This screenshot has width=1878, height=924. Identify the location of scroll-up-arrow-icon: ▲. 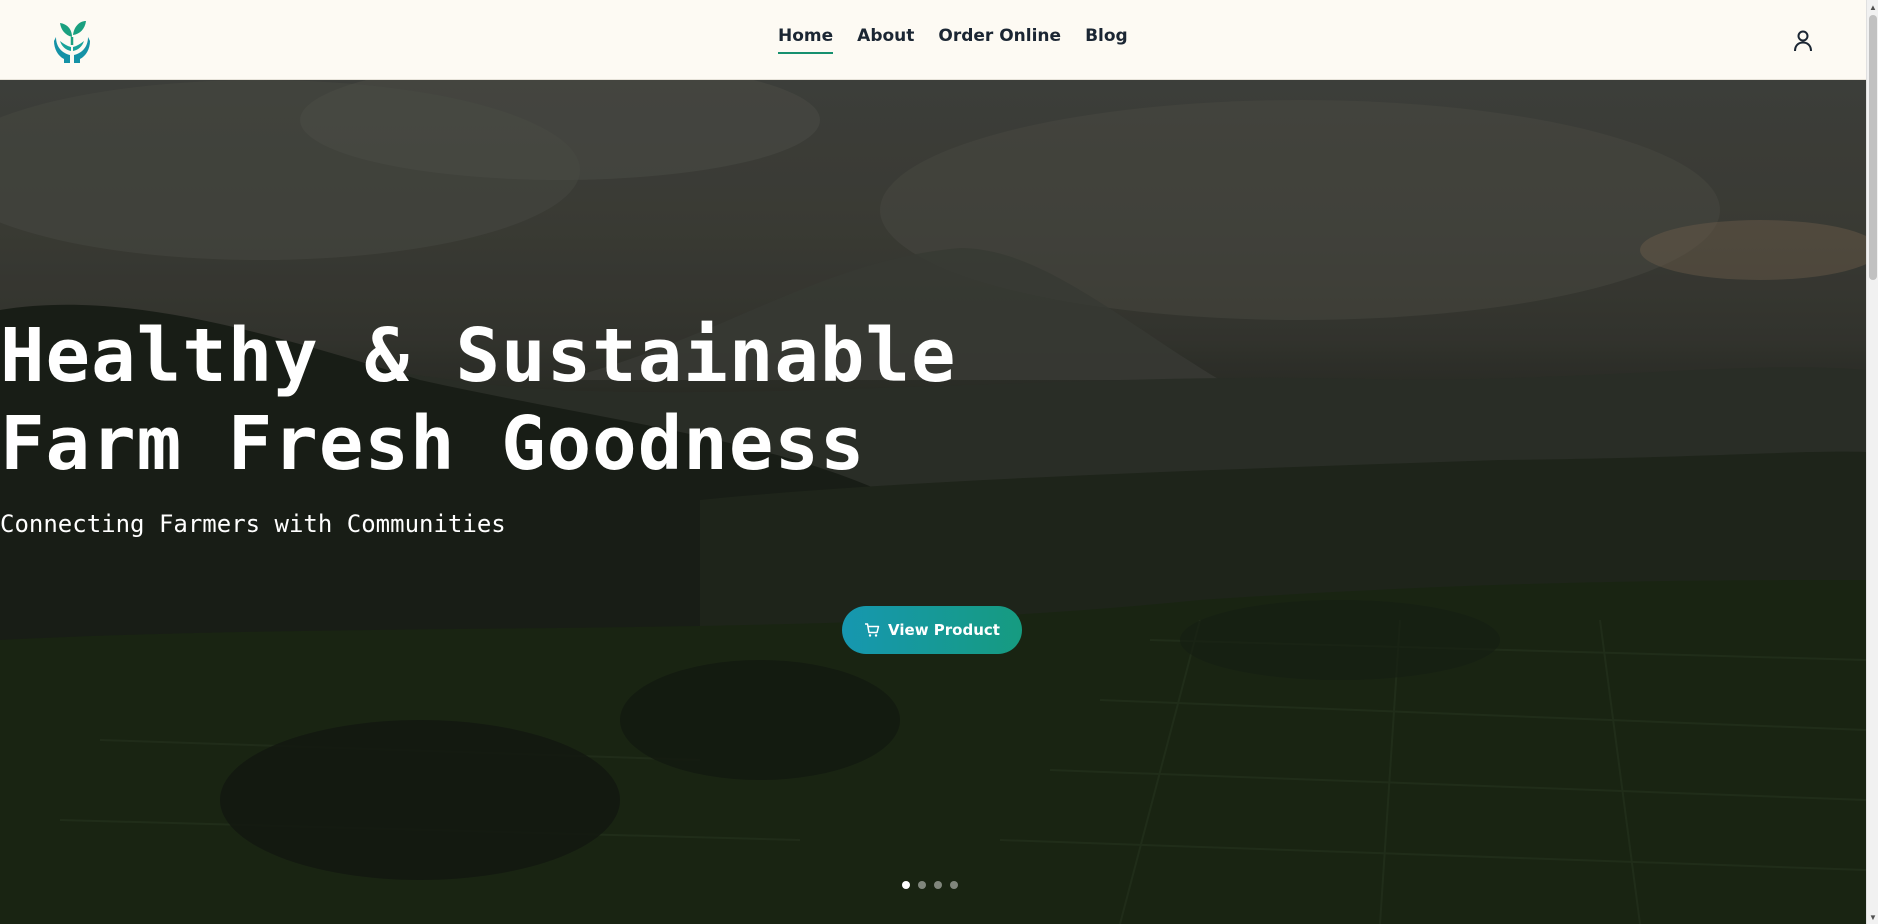
(1872, 7).